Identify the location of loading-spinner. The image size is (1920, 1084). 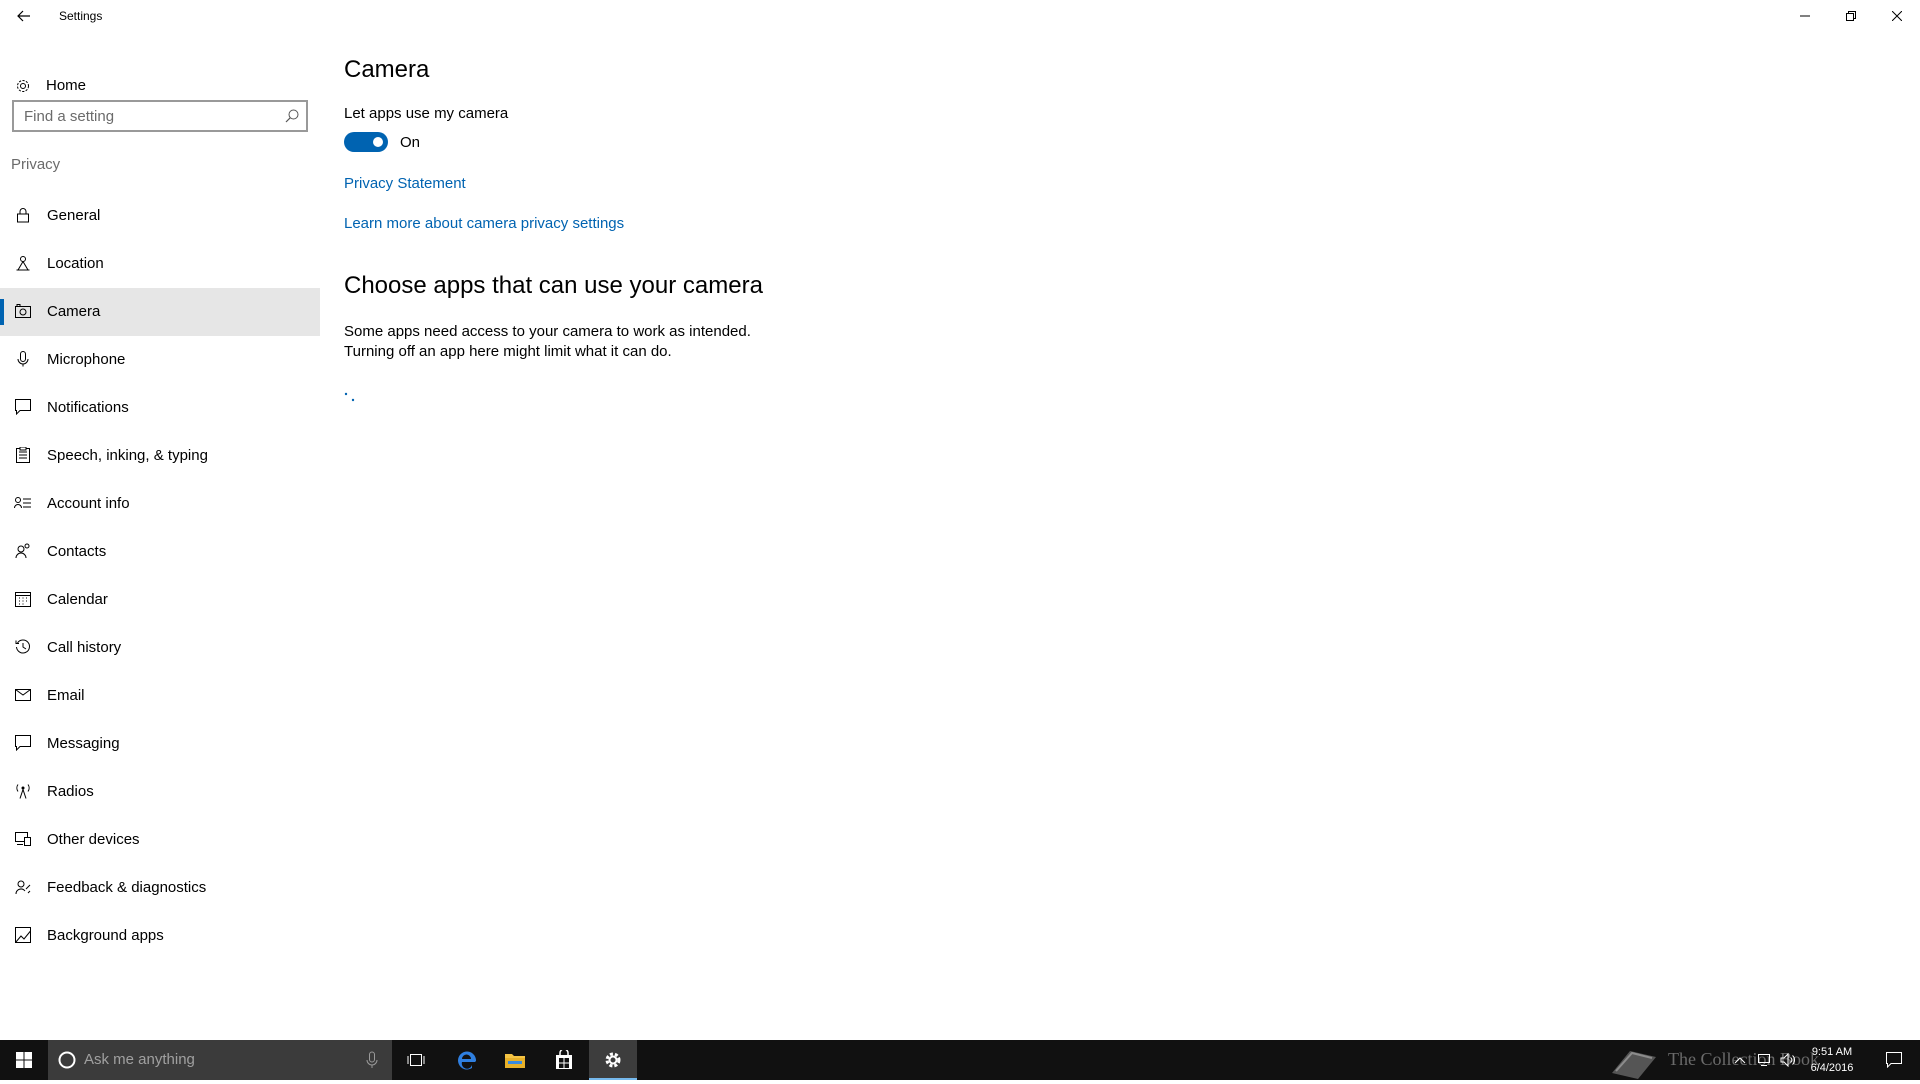
(351, 399).